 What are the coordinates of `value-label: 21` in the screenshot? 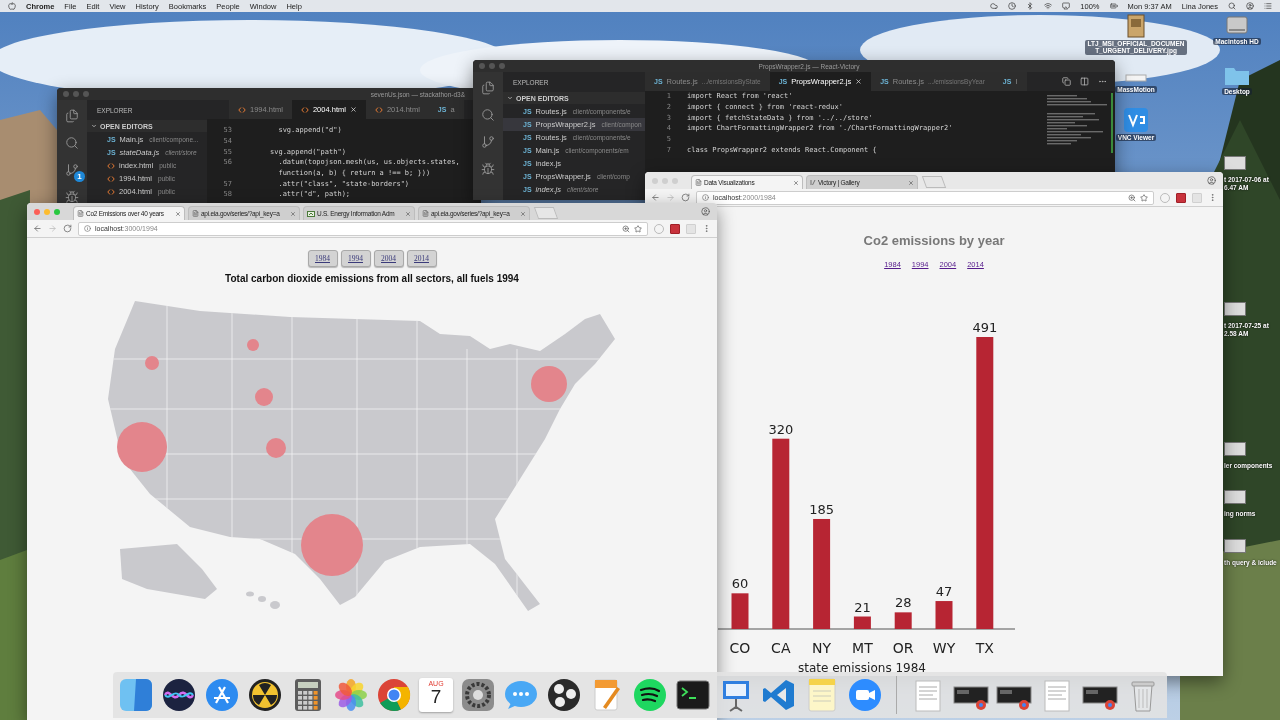 It's located at (862, 607).